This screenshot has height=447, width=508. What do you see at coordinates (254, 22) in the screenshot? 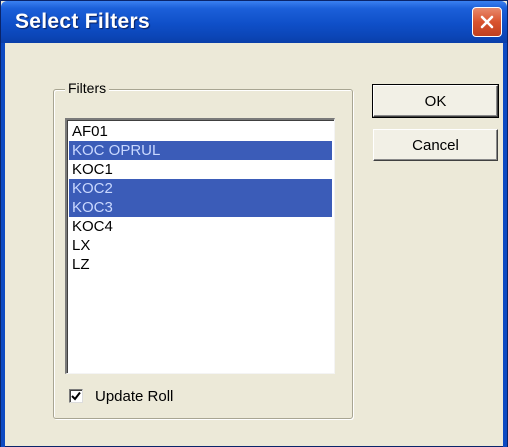
I see `title-bar: Select Filters` at bounding box center [254, 22].